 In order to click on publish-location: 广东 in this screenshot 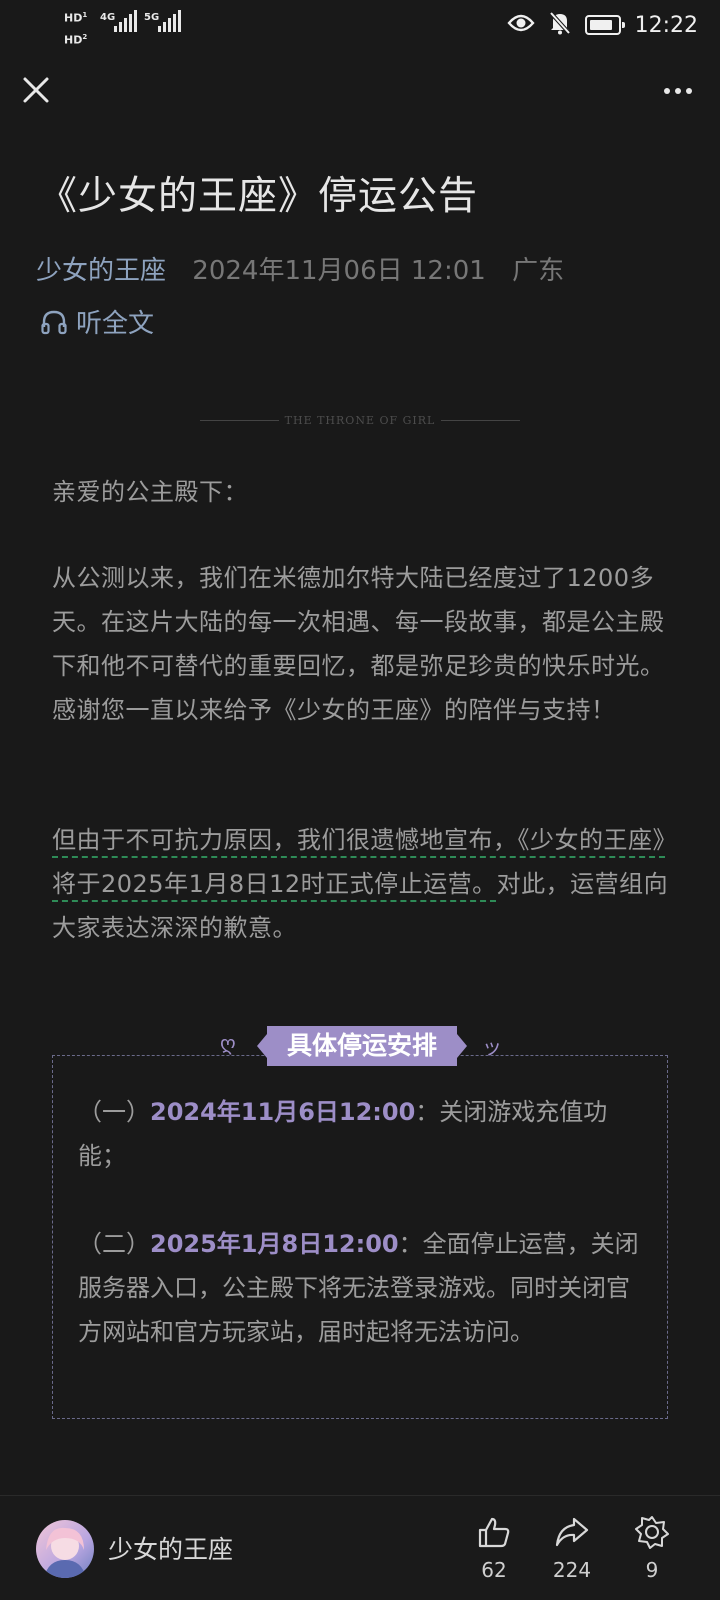, I will do `click(538, 271)`.